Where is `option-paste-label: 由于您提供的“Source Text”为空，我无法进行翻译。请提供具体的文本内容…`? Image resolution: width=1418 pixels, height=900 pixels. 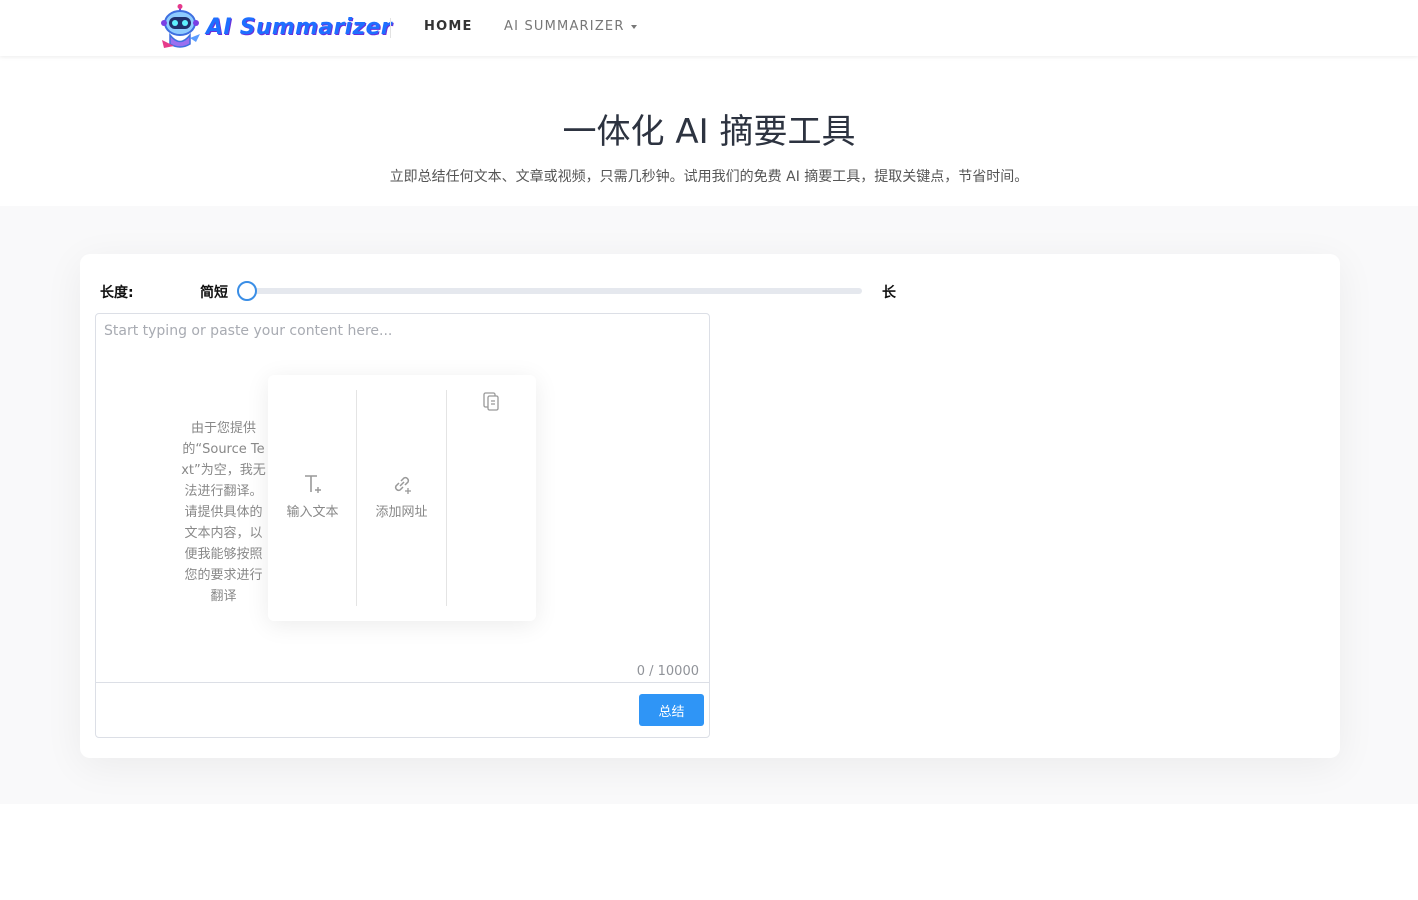
option-paste-label: 由于您提供的“Source Text”为空，我无法进行翻译。请提供具体的文本内容… is located at coordinates (223, 512).